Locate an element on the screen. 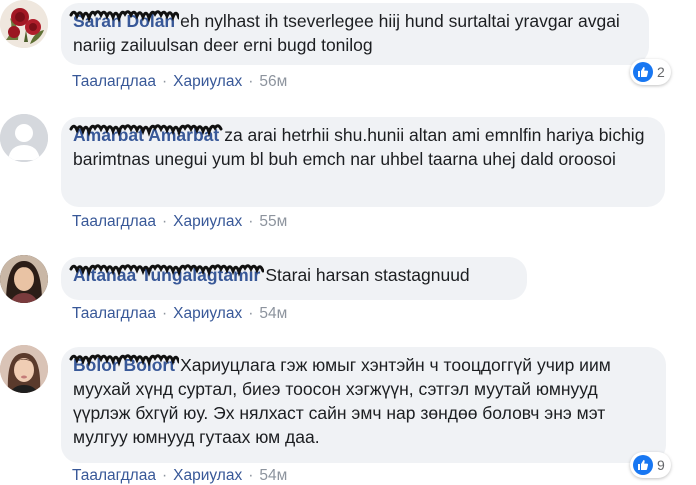 The width and height of the screenshot is (696, 485). comment-author: Sarah Dolan is located at coordinates (124, 21).